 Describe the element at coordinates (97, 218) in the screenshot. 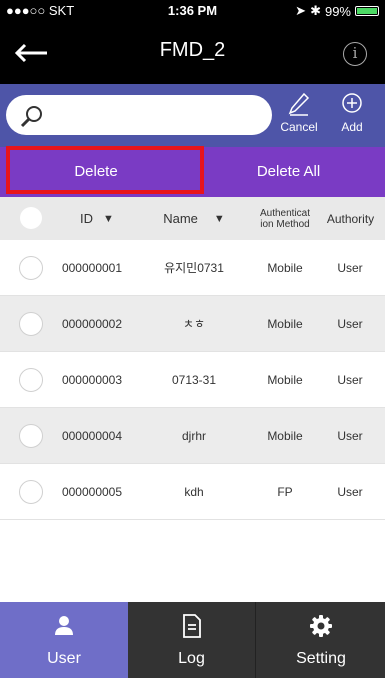

I see `id-column-header: ID ▼` at that location.